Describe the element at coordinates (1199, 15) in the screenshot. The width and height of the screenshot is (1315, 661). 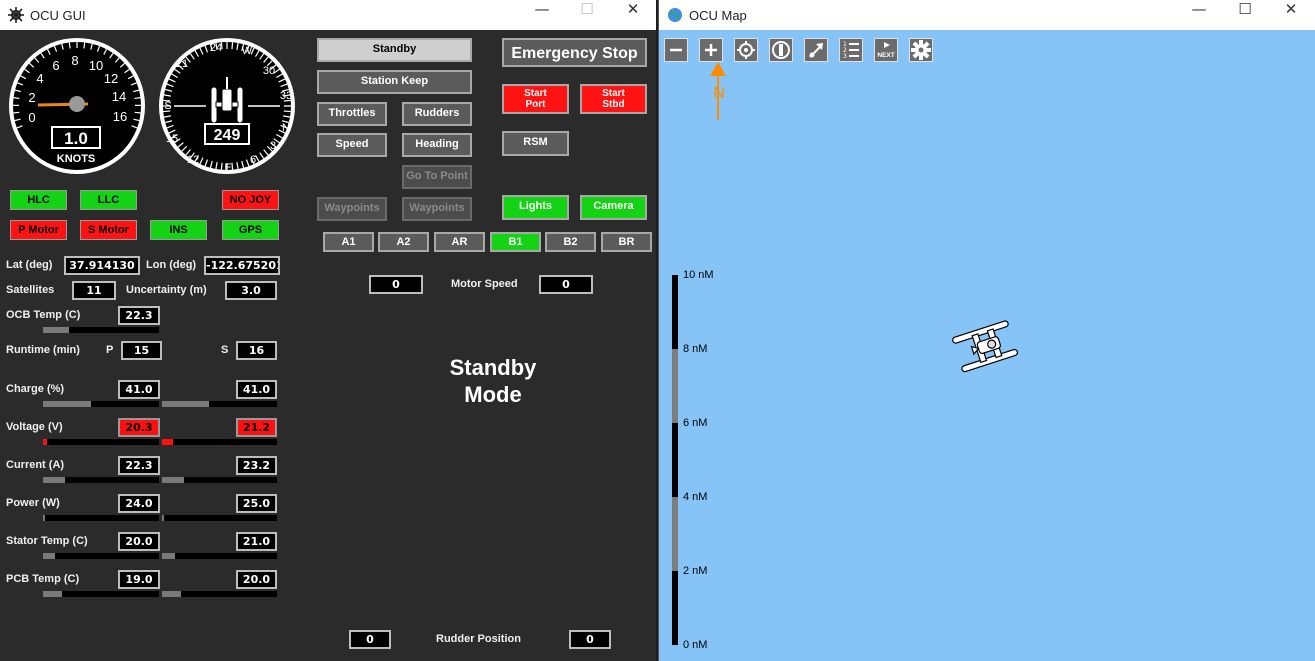
I see `map-minimize-button: —` at that location.